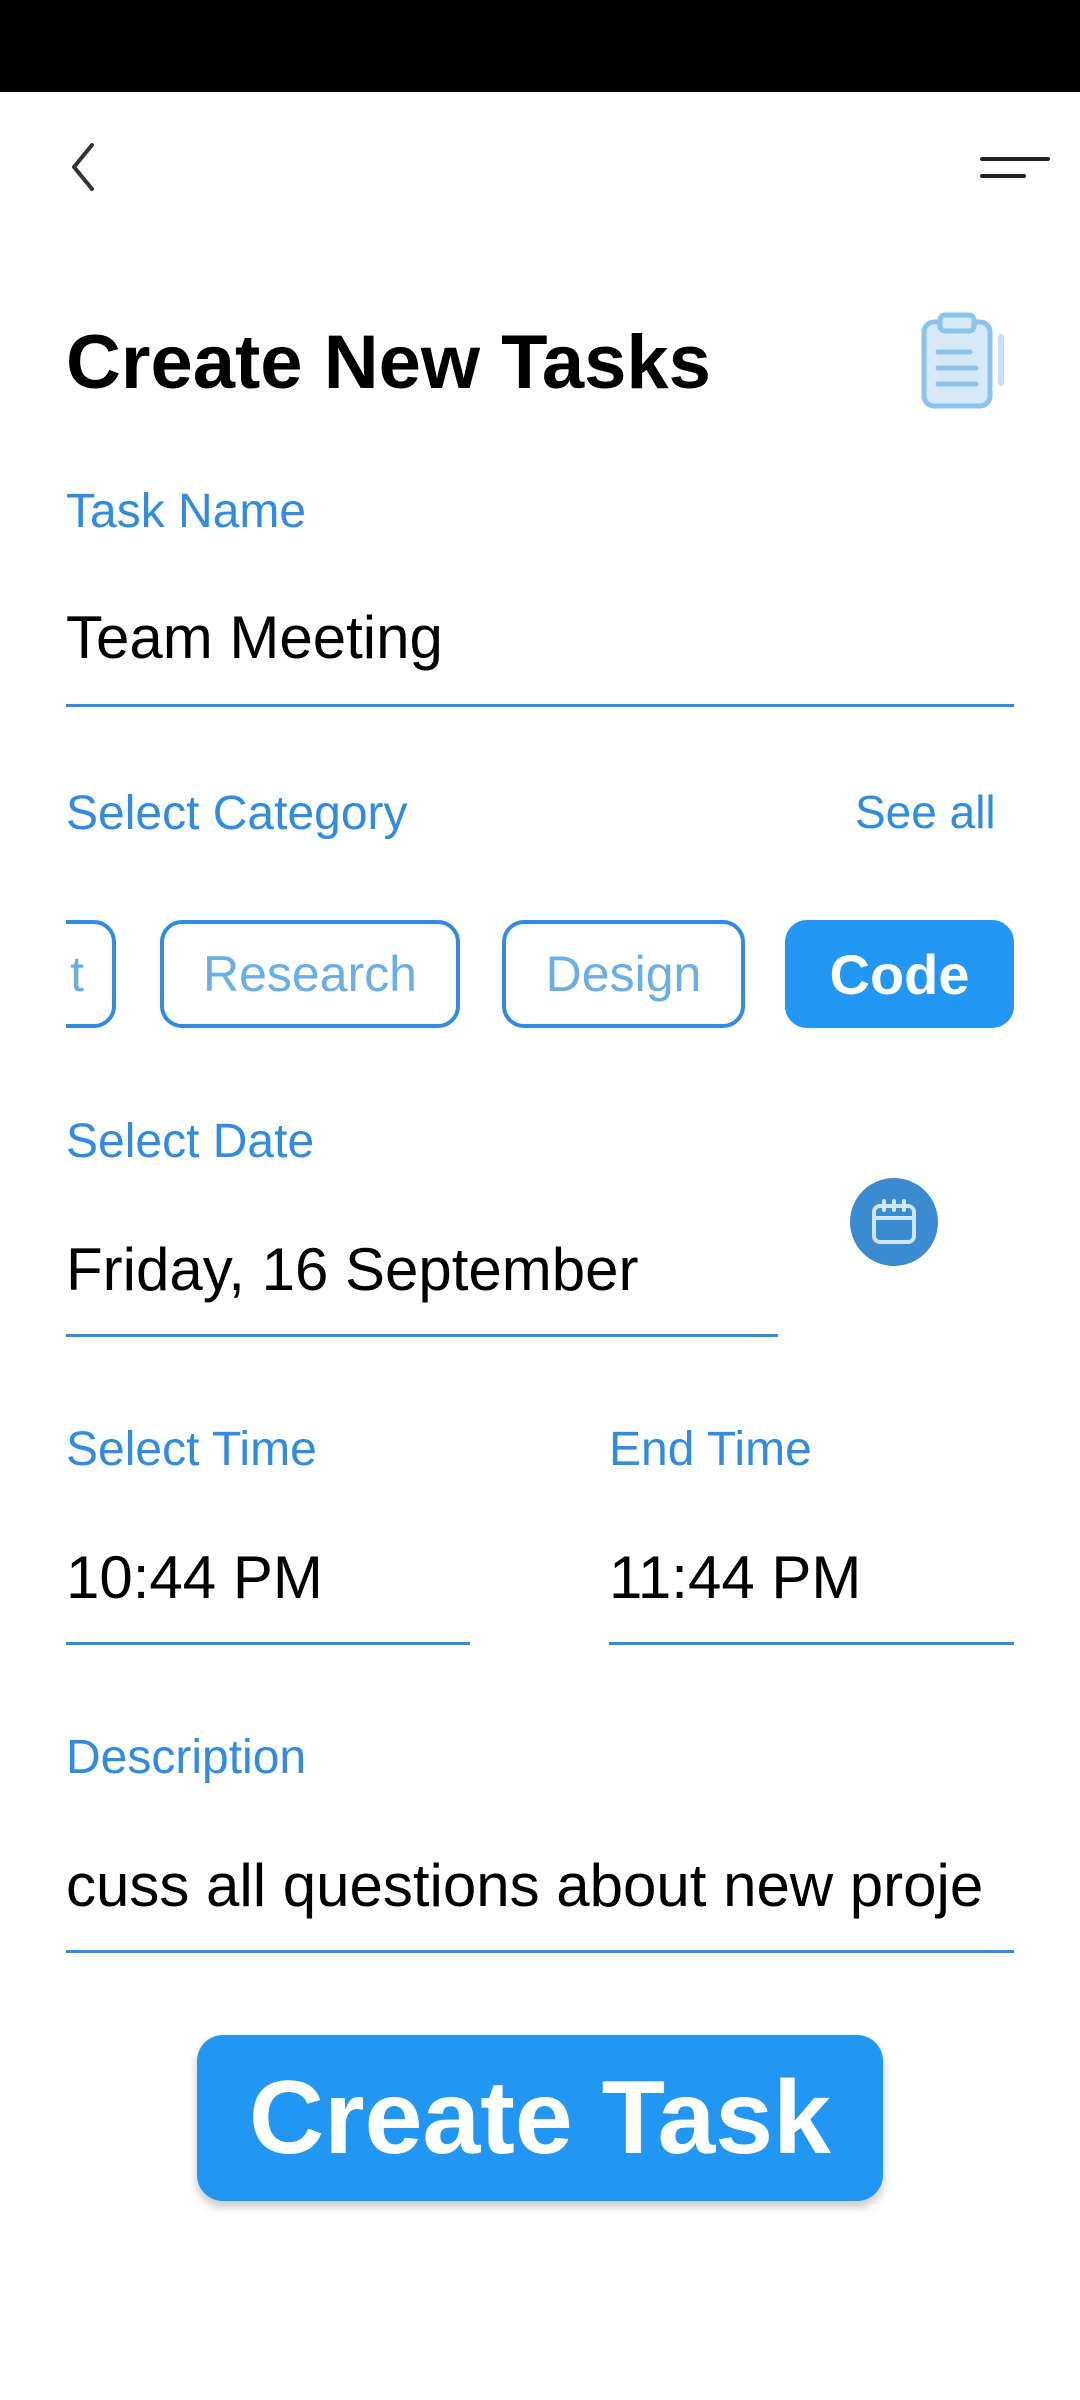 The image size is (1080, 2400). Describe the element at coordinates (965, 362) in the screenshot. I see `clipboard-icon` at that location.